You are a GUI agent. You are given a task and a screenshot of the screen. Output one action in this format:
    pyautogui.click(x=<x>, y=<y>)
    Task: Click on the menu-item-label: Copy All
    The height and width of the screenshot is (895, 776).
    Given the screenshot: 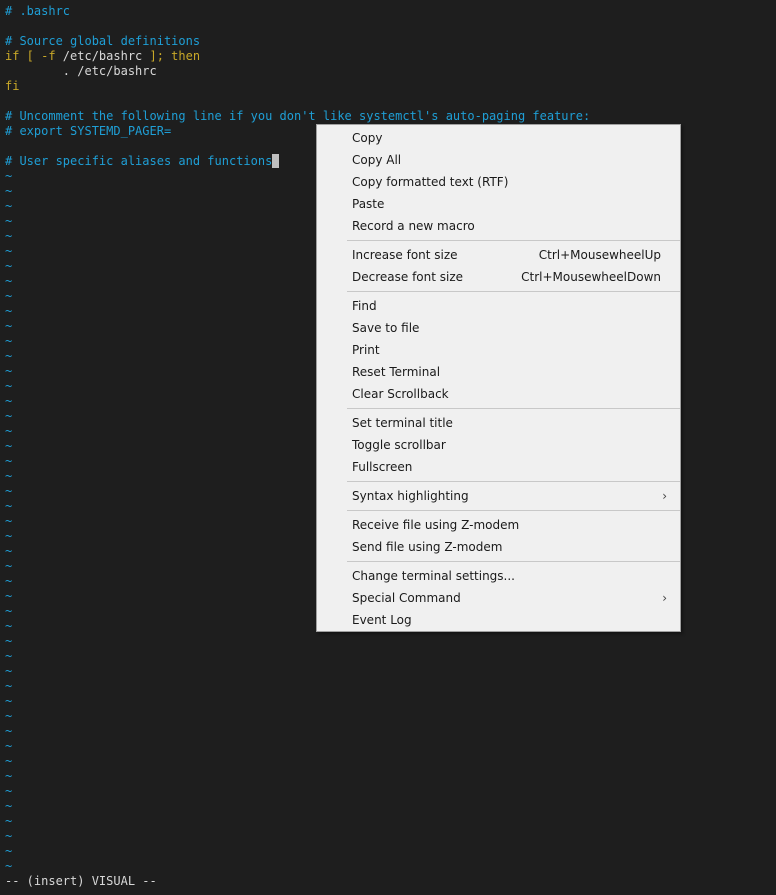 What is the action you would take?
    pyautogui.click(x=377, y=160)
    